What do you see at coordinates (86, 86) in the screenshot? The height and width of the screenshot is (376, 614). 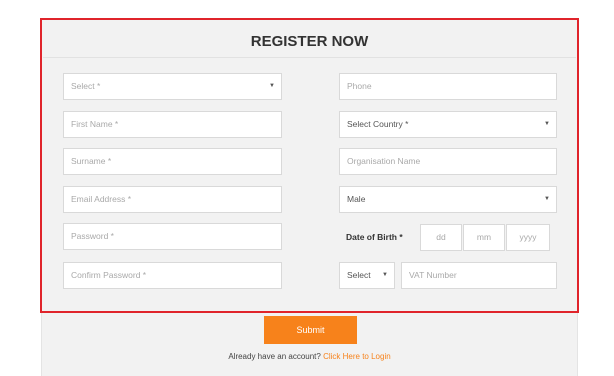 I see `title-select-value: Select *` at bounding box center [86, 86].